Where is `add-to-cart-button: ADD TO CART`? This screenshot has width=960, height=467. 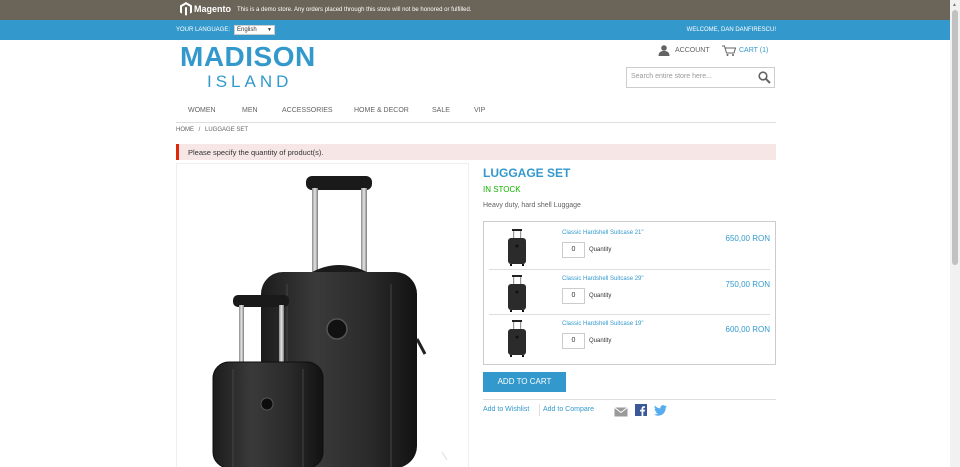
add-to-cart-button: ADD TO CART is located at coordinates (524, 382).